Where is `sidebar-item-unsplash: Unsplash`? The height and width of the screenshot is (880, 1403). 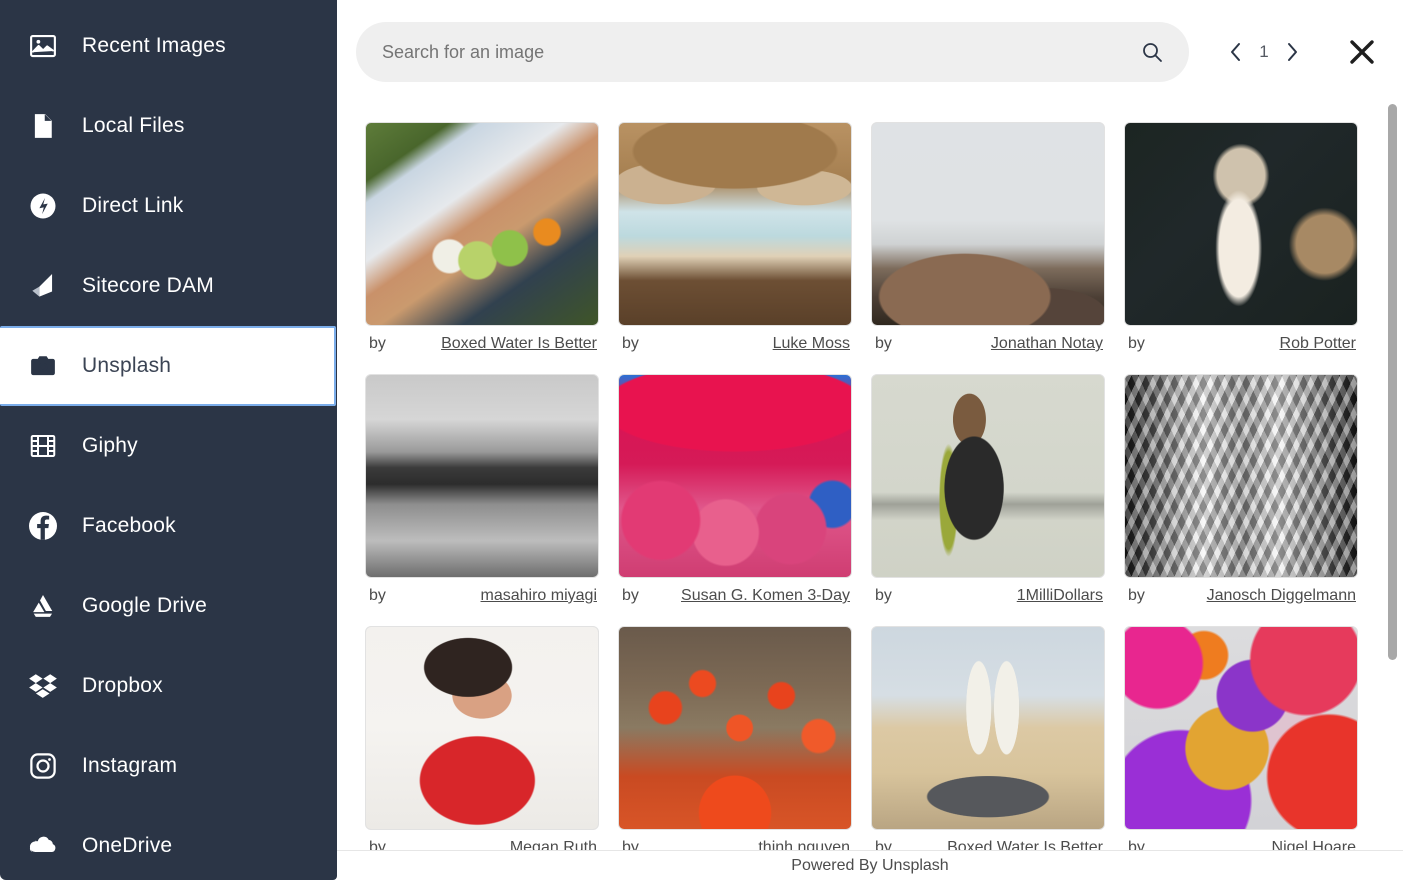 sidebar-item-unsplash: Unsplash is located at coordinates (168, 366).